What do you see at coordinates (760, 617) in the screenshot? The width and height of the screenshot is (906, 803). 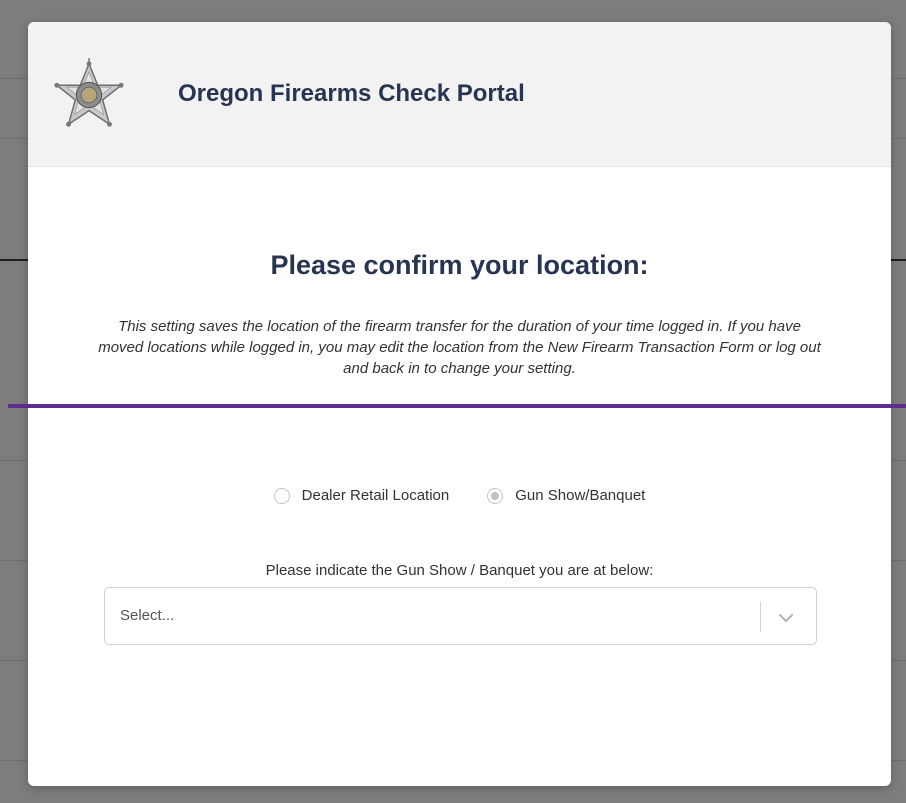 I see `select-divider` at bounding box center [760, 617].